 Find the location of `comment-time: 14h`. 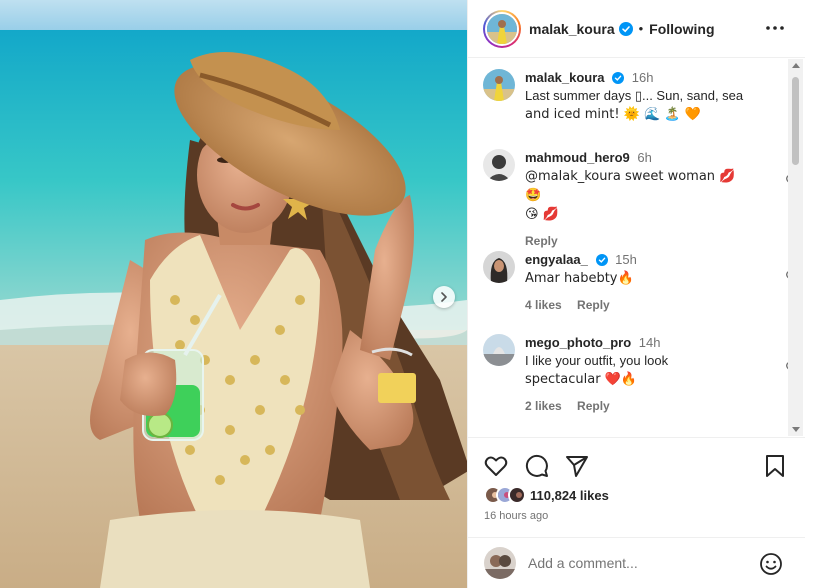

comment-time: 14h is located at coordinates (650, 342).